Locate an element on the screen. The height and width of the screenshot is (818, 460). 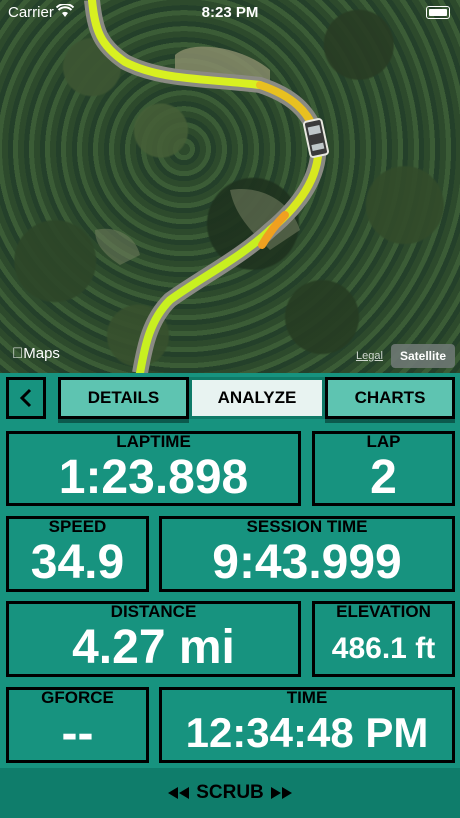
scrub-button: SCRUB is located at coordinates (230, 793).